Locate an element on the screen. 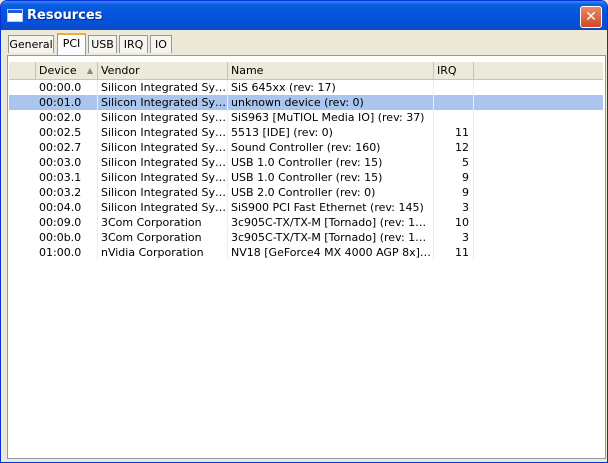  header-filler is located at coordinates (538, 70).